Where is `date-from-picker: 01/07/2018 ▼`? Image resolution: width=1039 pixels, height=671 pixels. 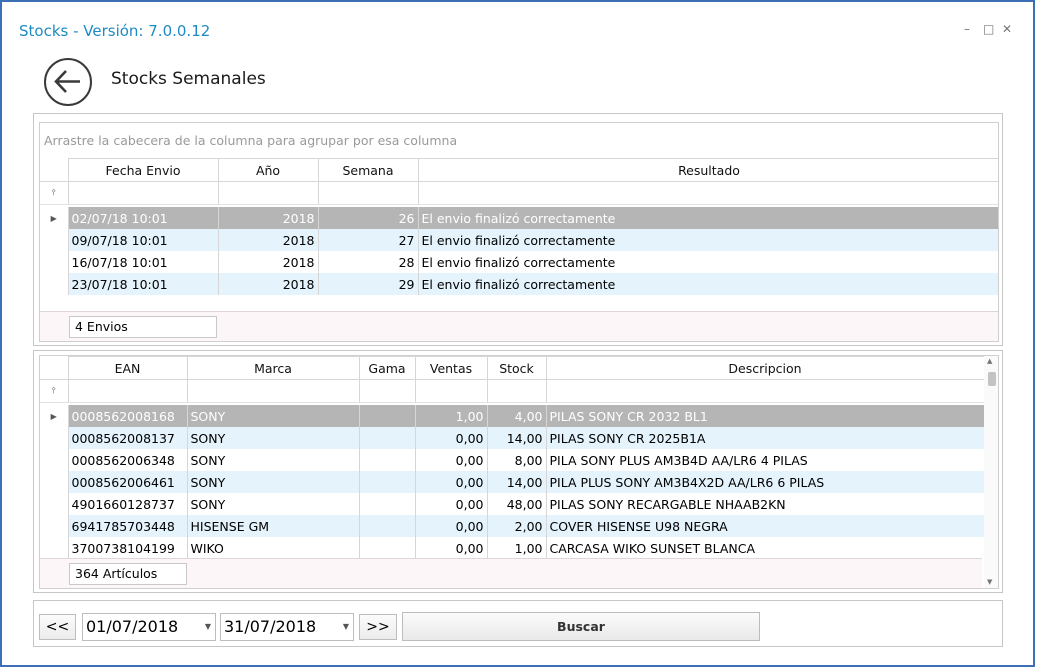
date-from-picker: 01/07/2018 ▼ is located at coordinates (149, 627).